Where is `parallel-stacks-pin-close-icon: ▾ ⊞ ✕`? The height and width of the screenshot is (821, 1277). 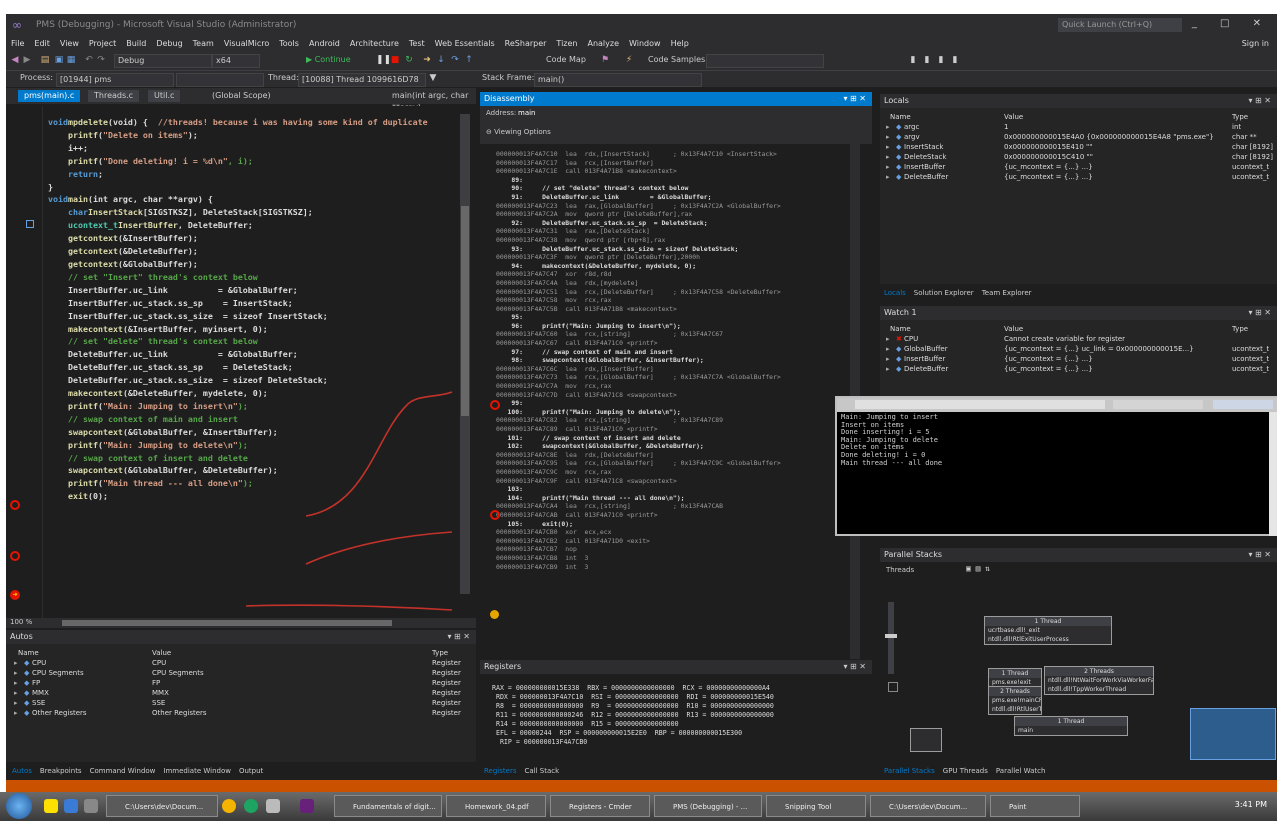
parallel-stacks-pin-close-icon: ▾ ⊞ ✕ is located at coordinates (1259, 555).